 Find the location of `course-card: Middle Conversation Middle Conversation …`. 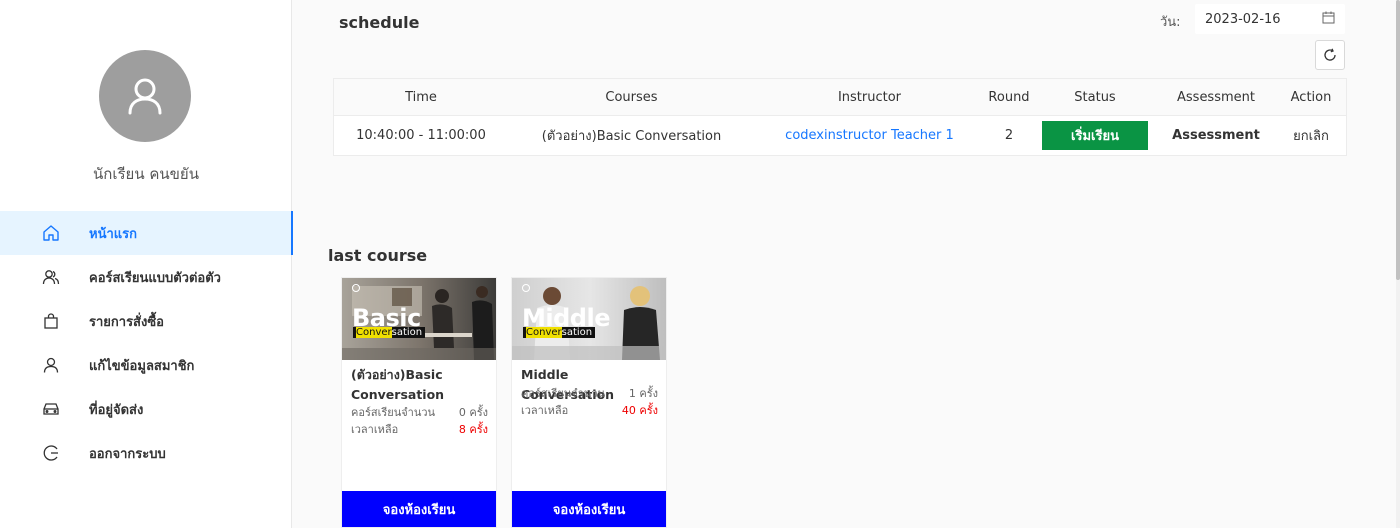

course-card: Middle Conversation Middle Conversation … is located at coordinates (589, 402).